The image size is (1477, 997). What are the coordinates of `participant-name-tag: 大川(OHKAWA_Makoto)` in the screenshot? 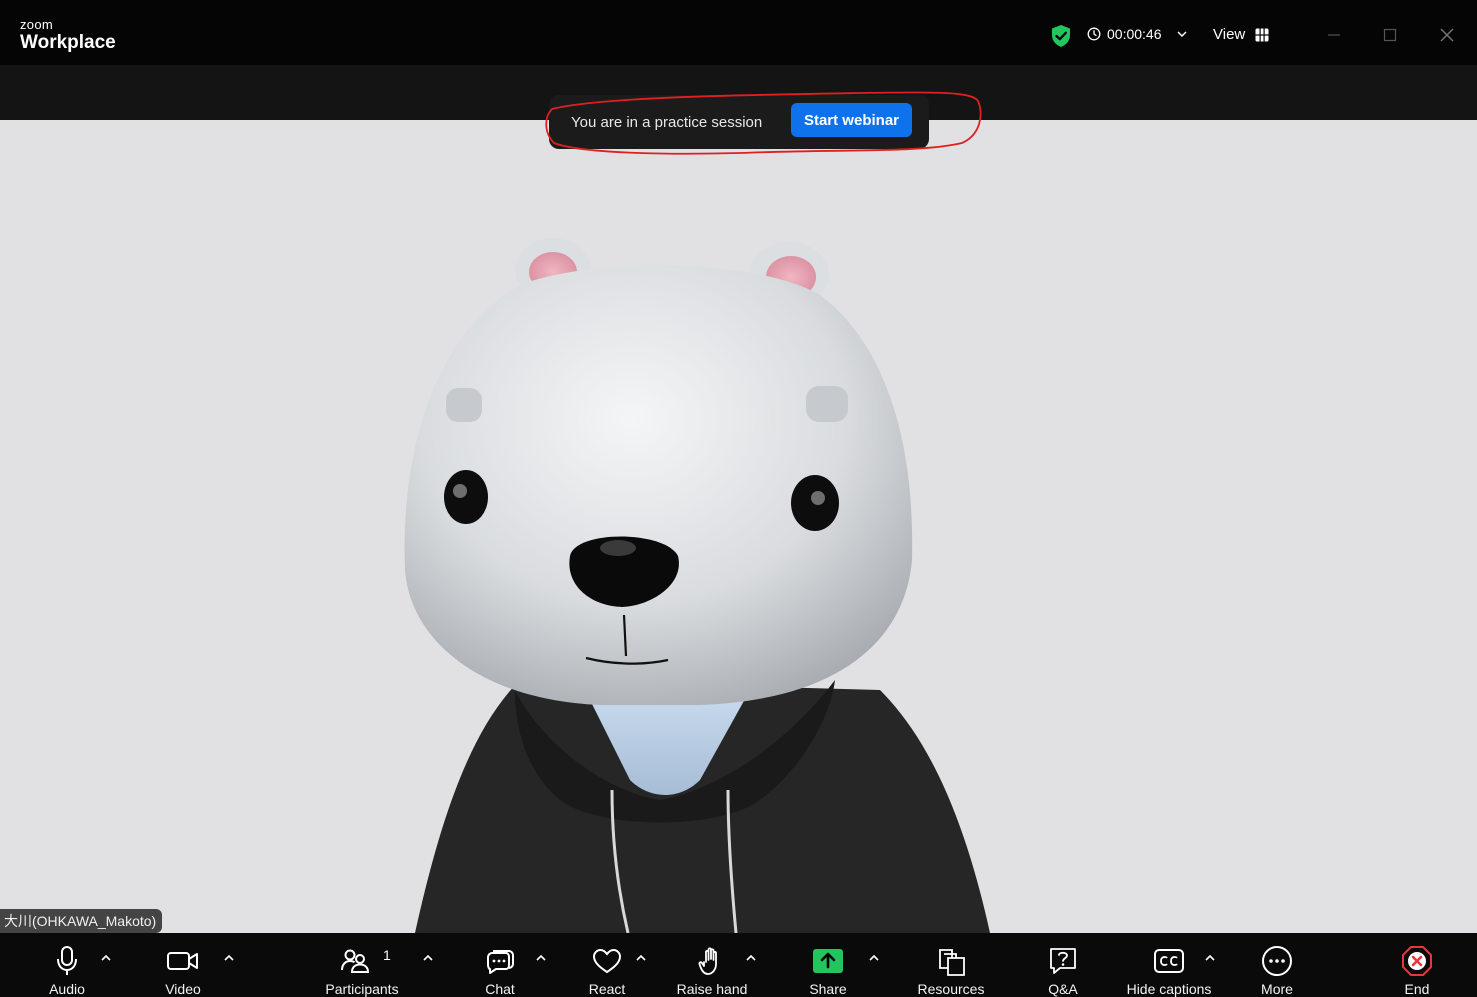 It's located at (81, 921).